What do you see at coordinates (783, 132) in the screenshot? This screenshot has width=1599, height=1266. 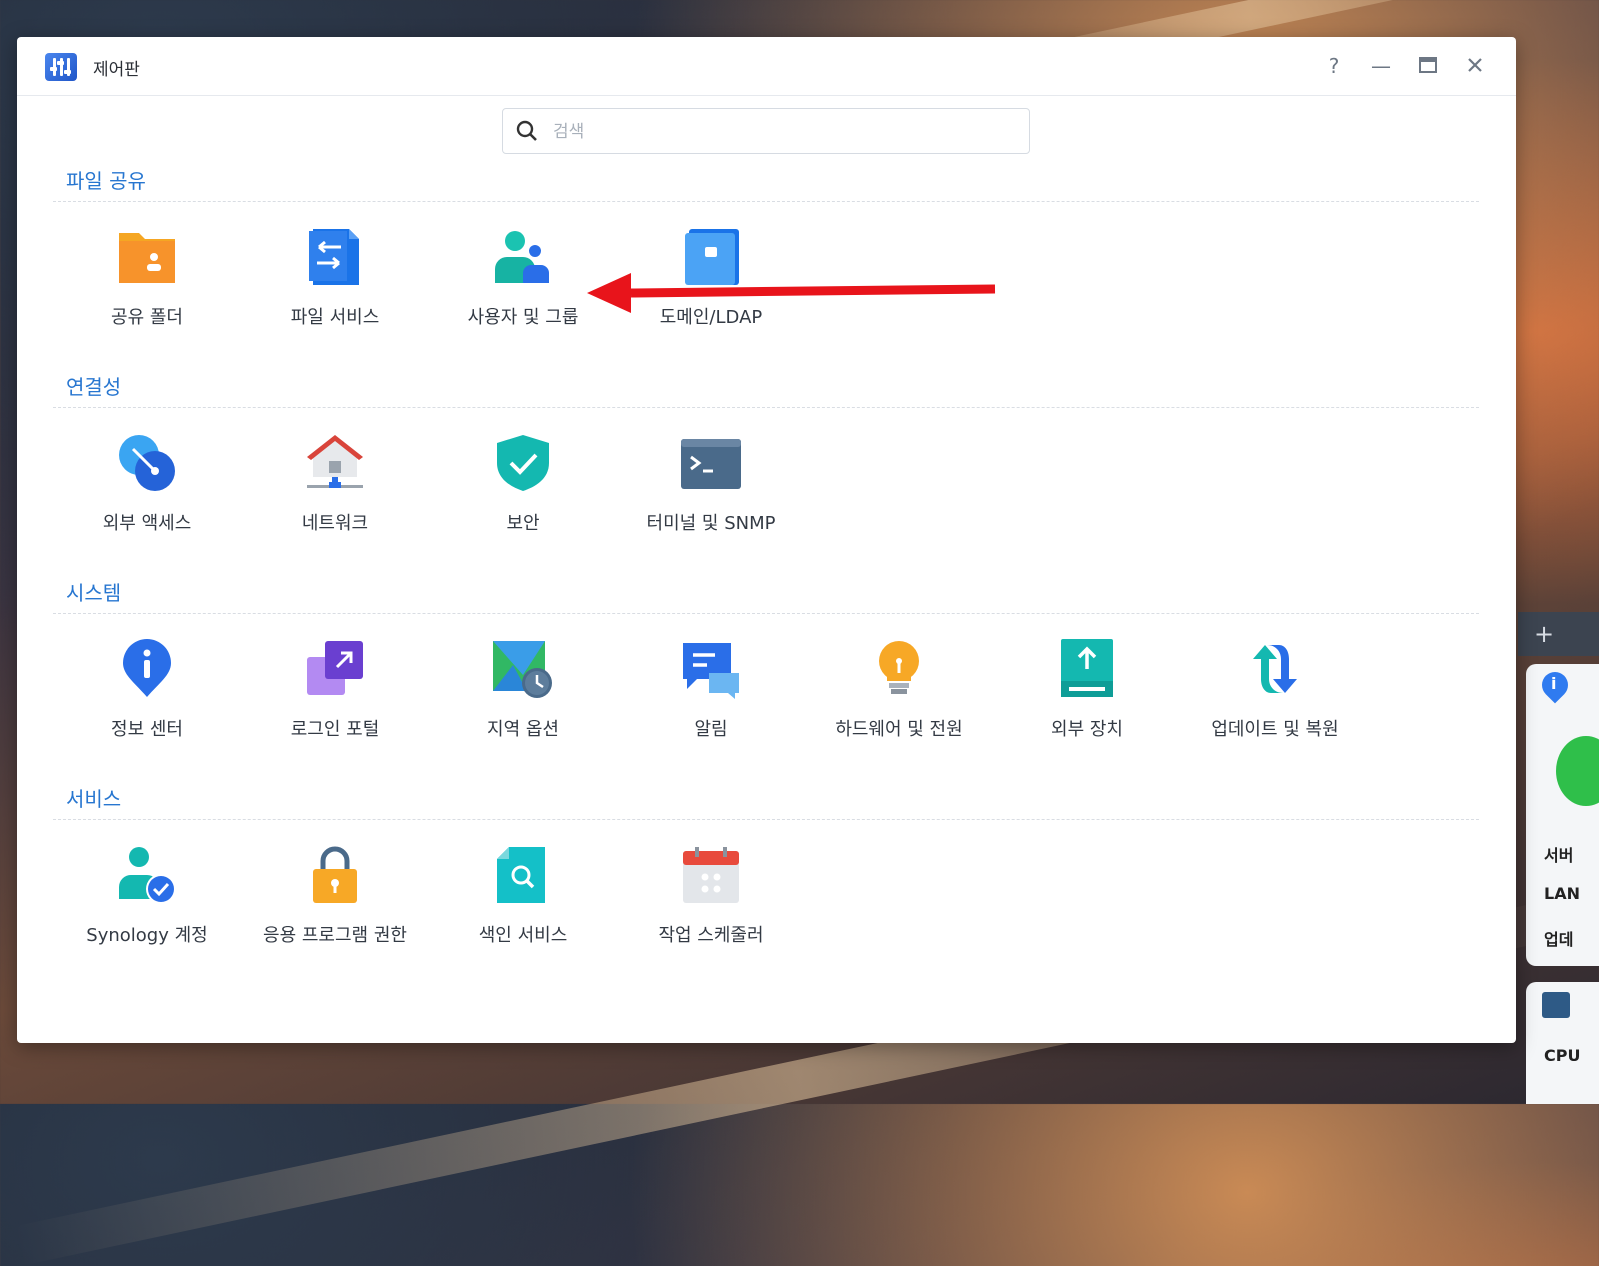 I see `search-input` at bounding box center [783, 132].